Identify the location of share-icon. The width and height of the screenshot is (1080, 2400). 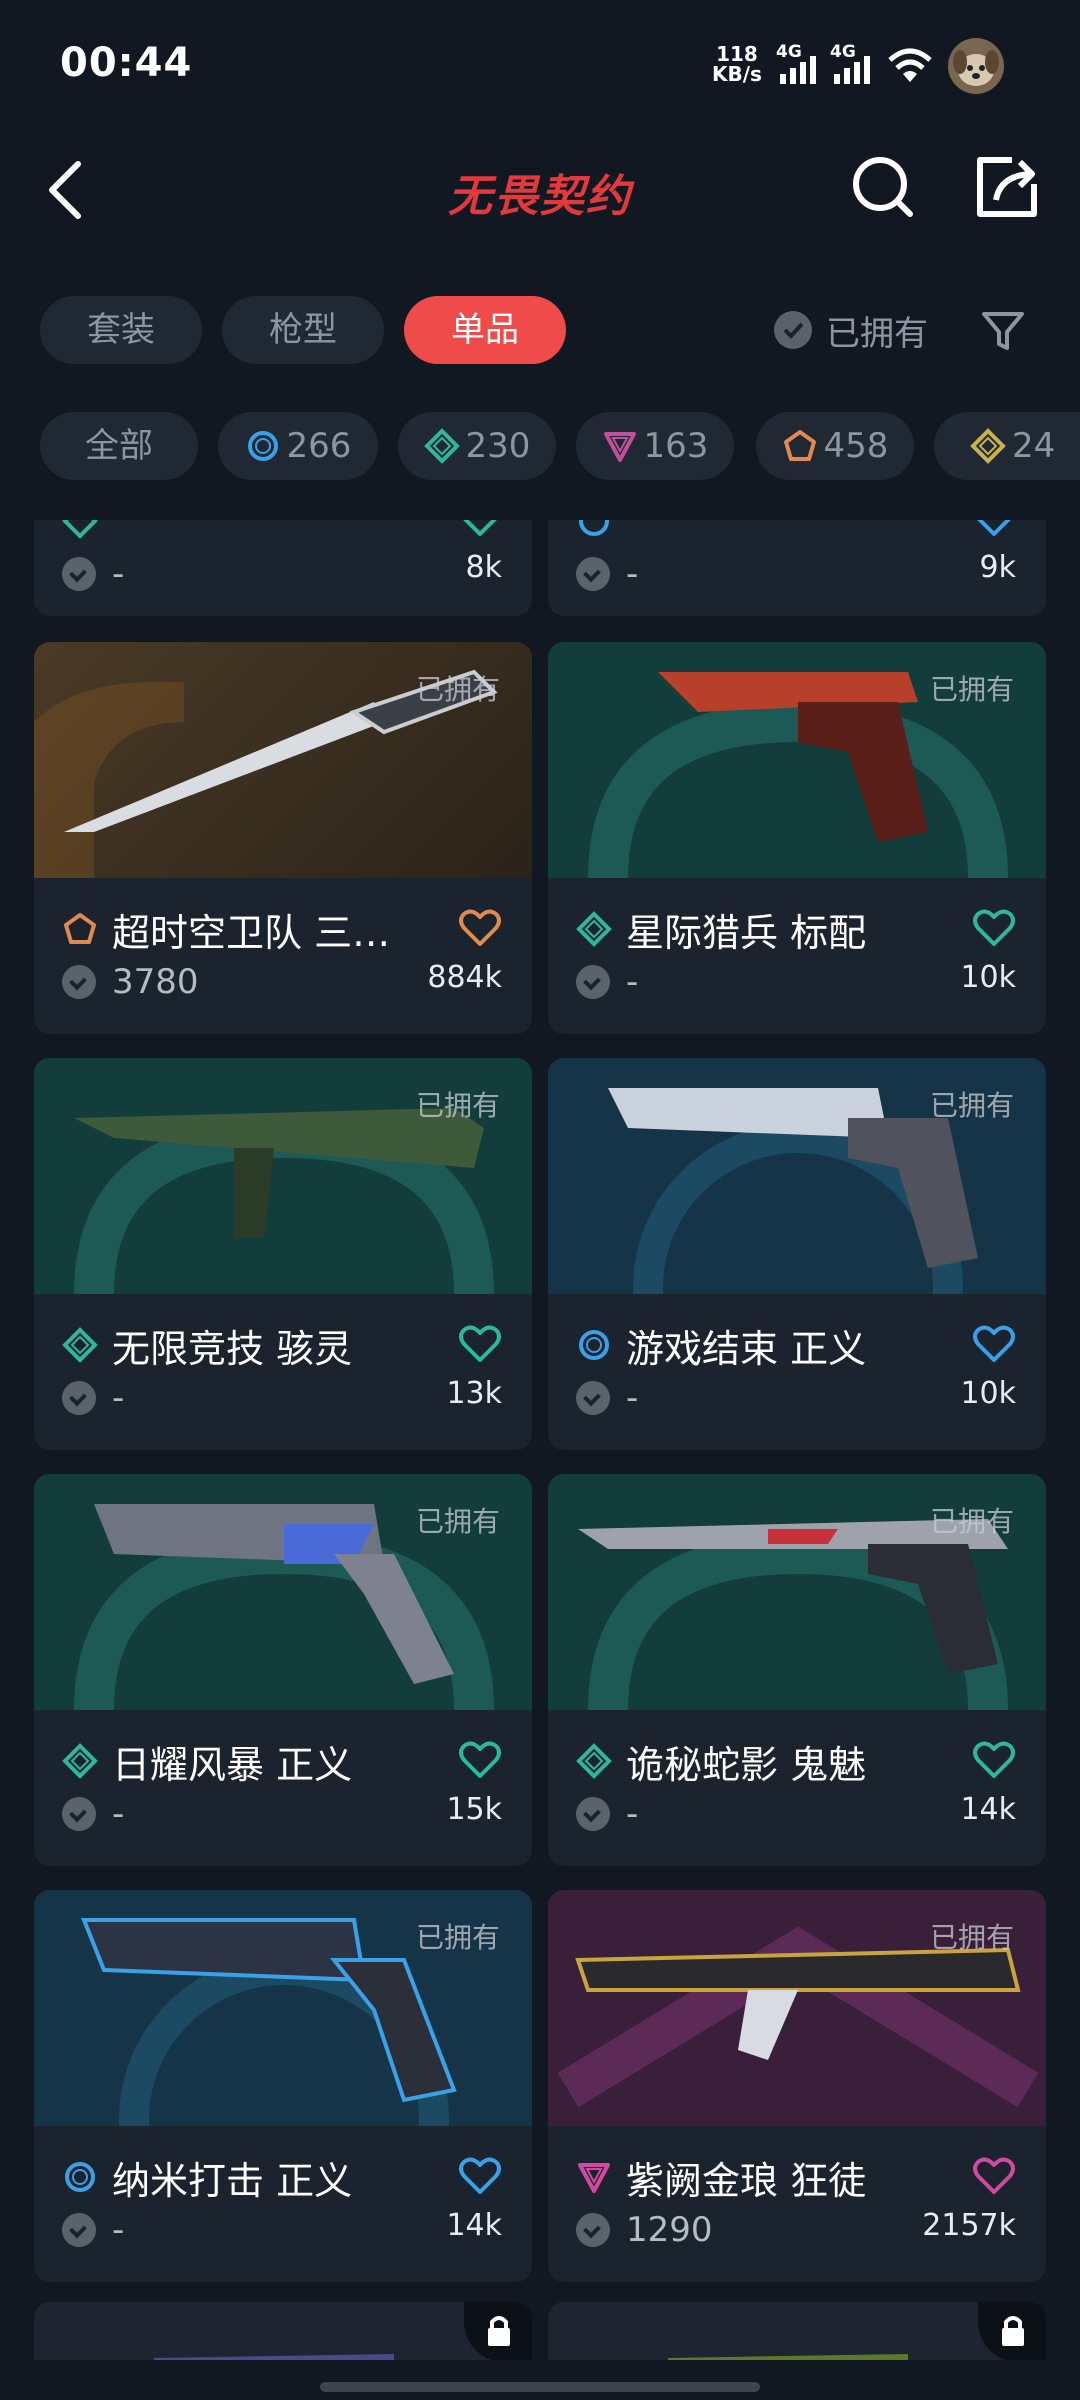
(1007, 187).